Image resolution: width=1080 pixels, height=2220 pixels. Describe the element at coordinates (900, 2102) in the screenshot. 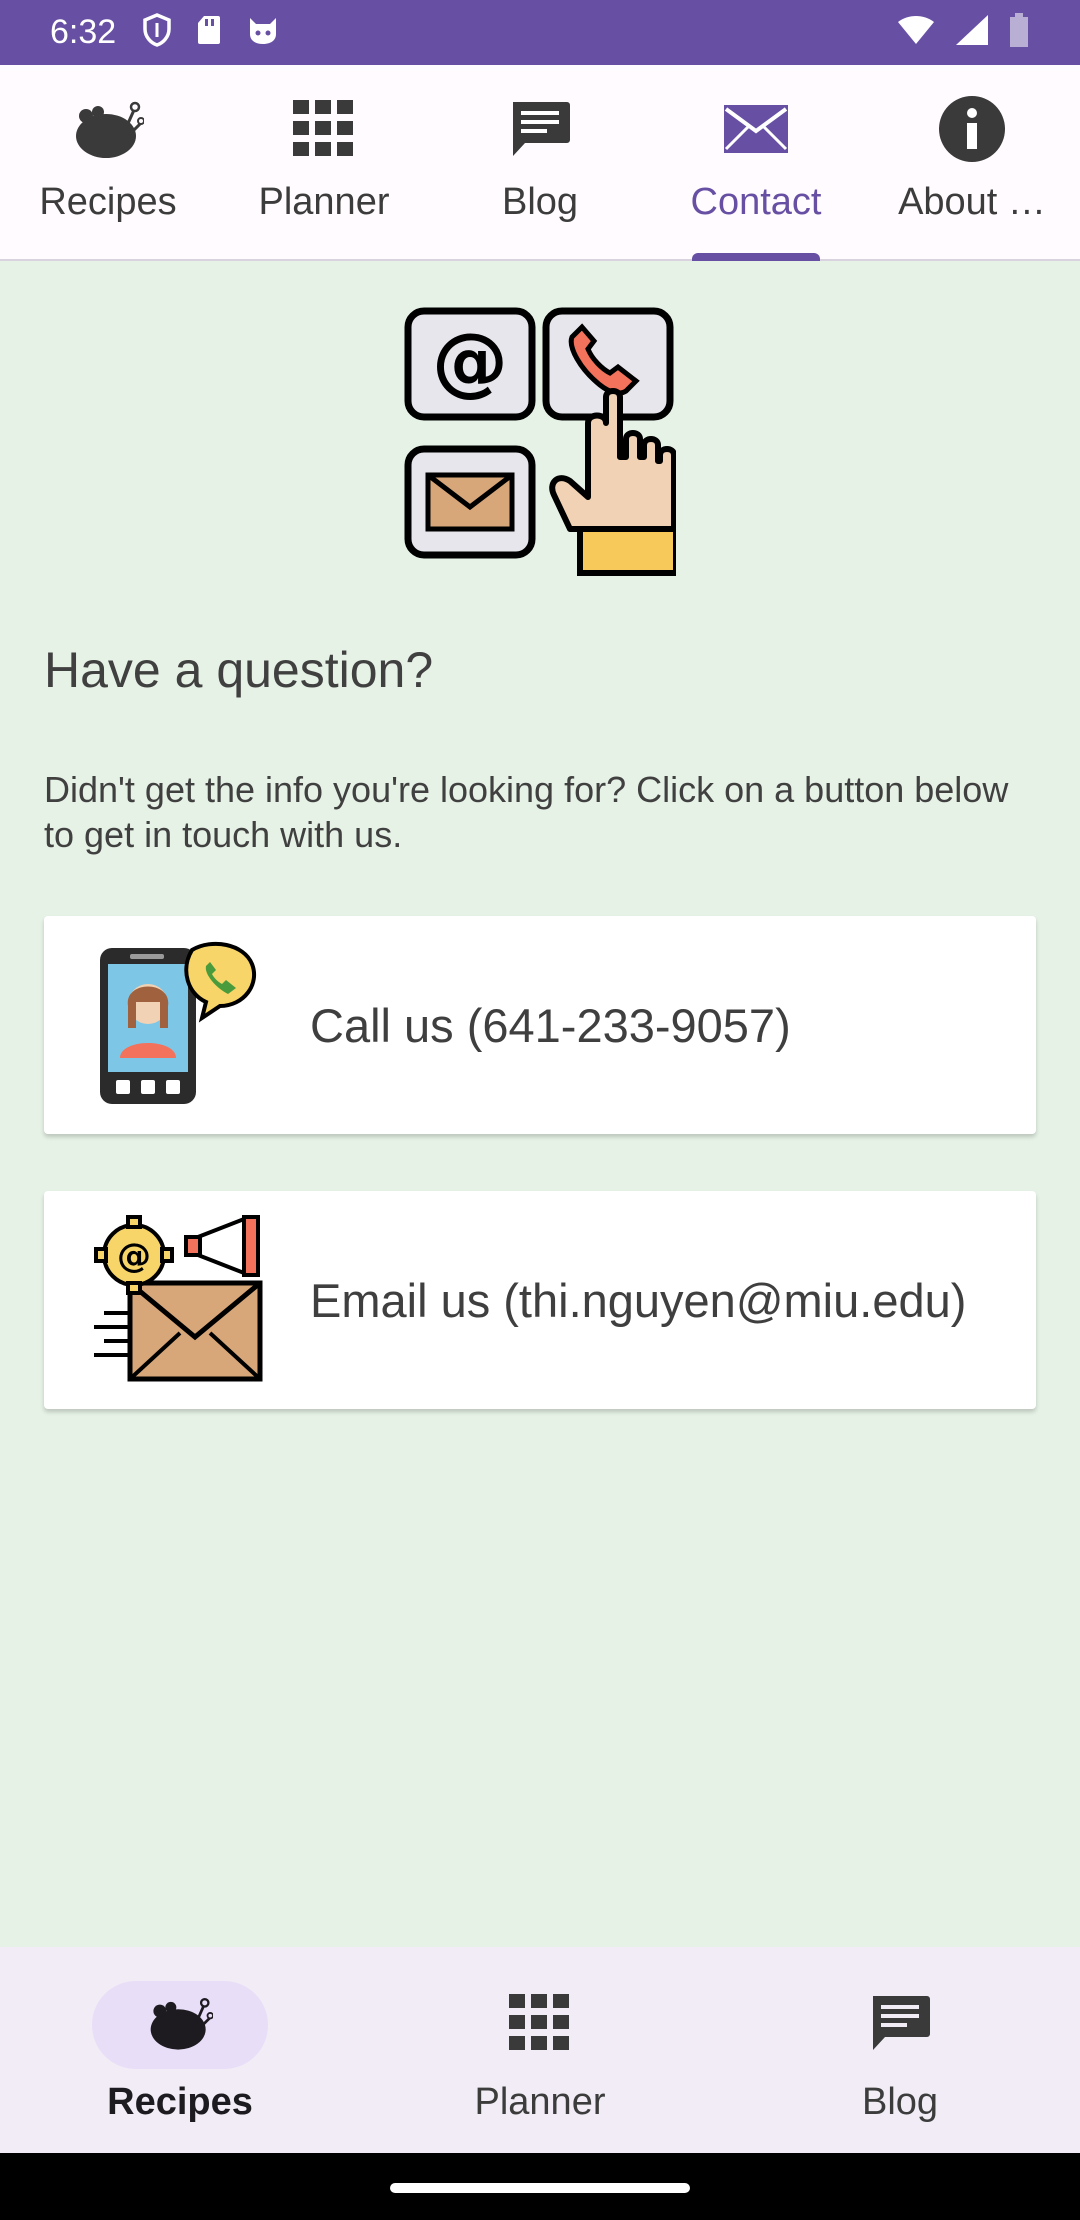

I see `nav-label: Blog` at that location.